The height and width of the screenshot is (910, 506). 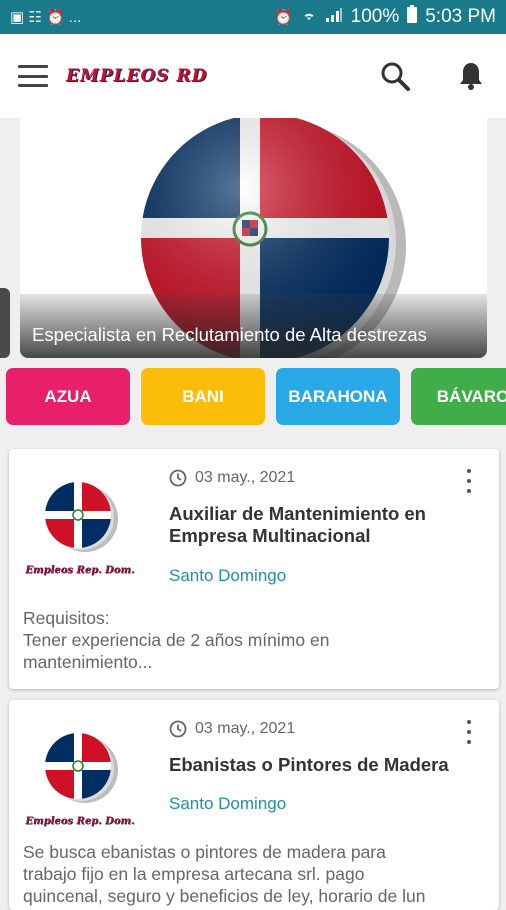 I want to click on chip-azua: AZUA, so click(x=68, y=396).